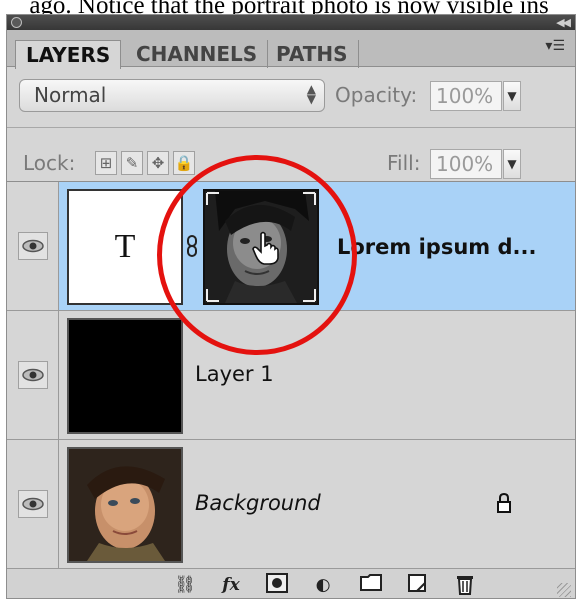 The image size is (578, 601). Describe the element at coordinates (16, 22) in the screenshot. I see `close-icon` at that location.